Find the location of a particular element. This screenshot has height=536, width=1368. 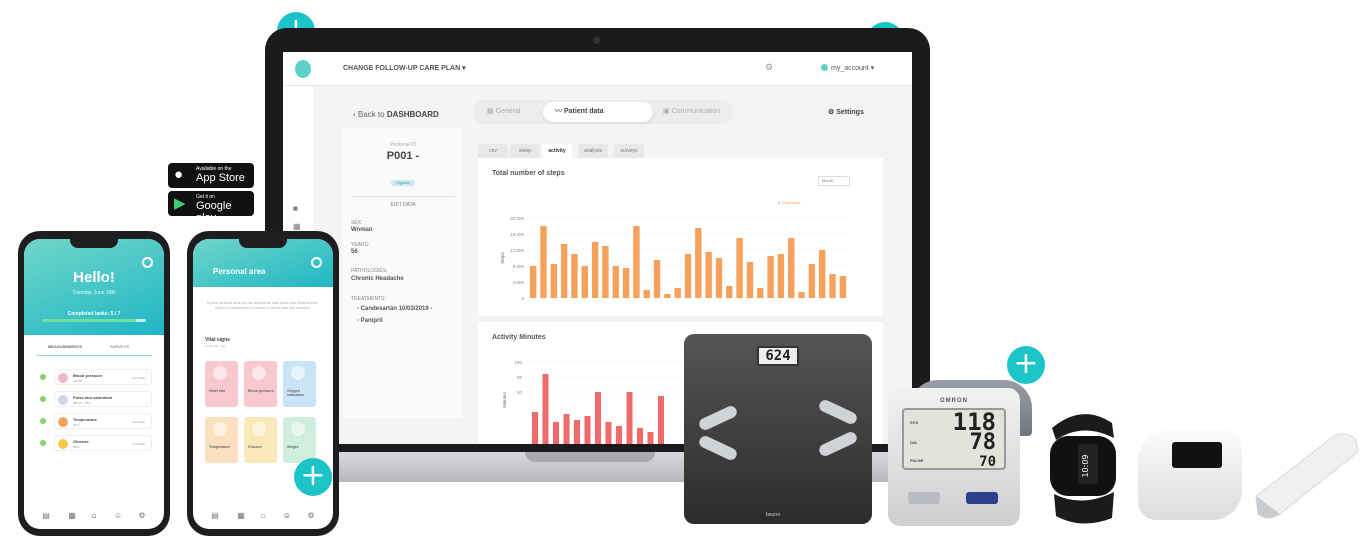

vital-label: Glucose is located at coordinates (255, 447).